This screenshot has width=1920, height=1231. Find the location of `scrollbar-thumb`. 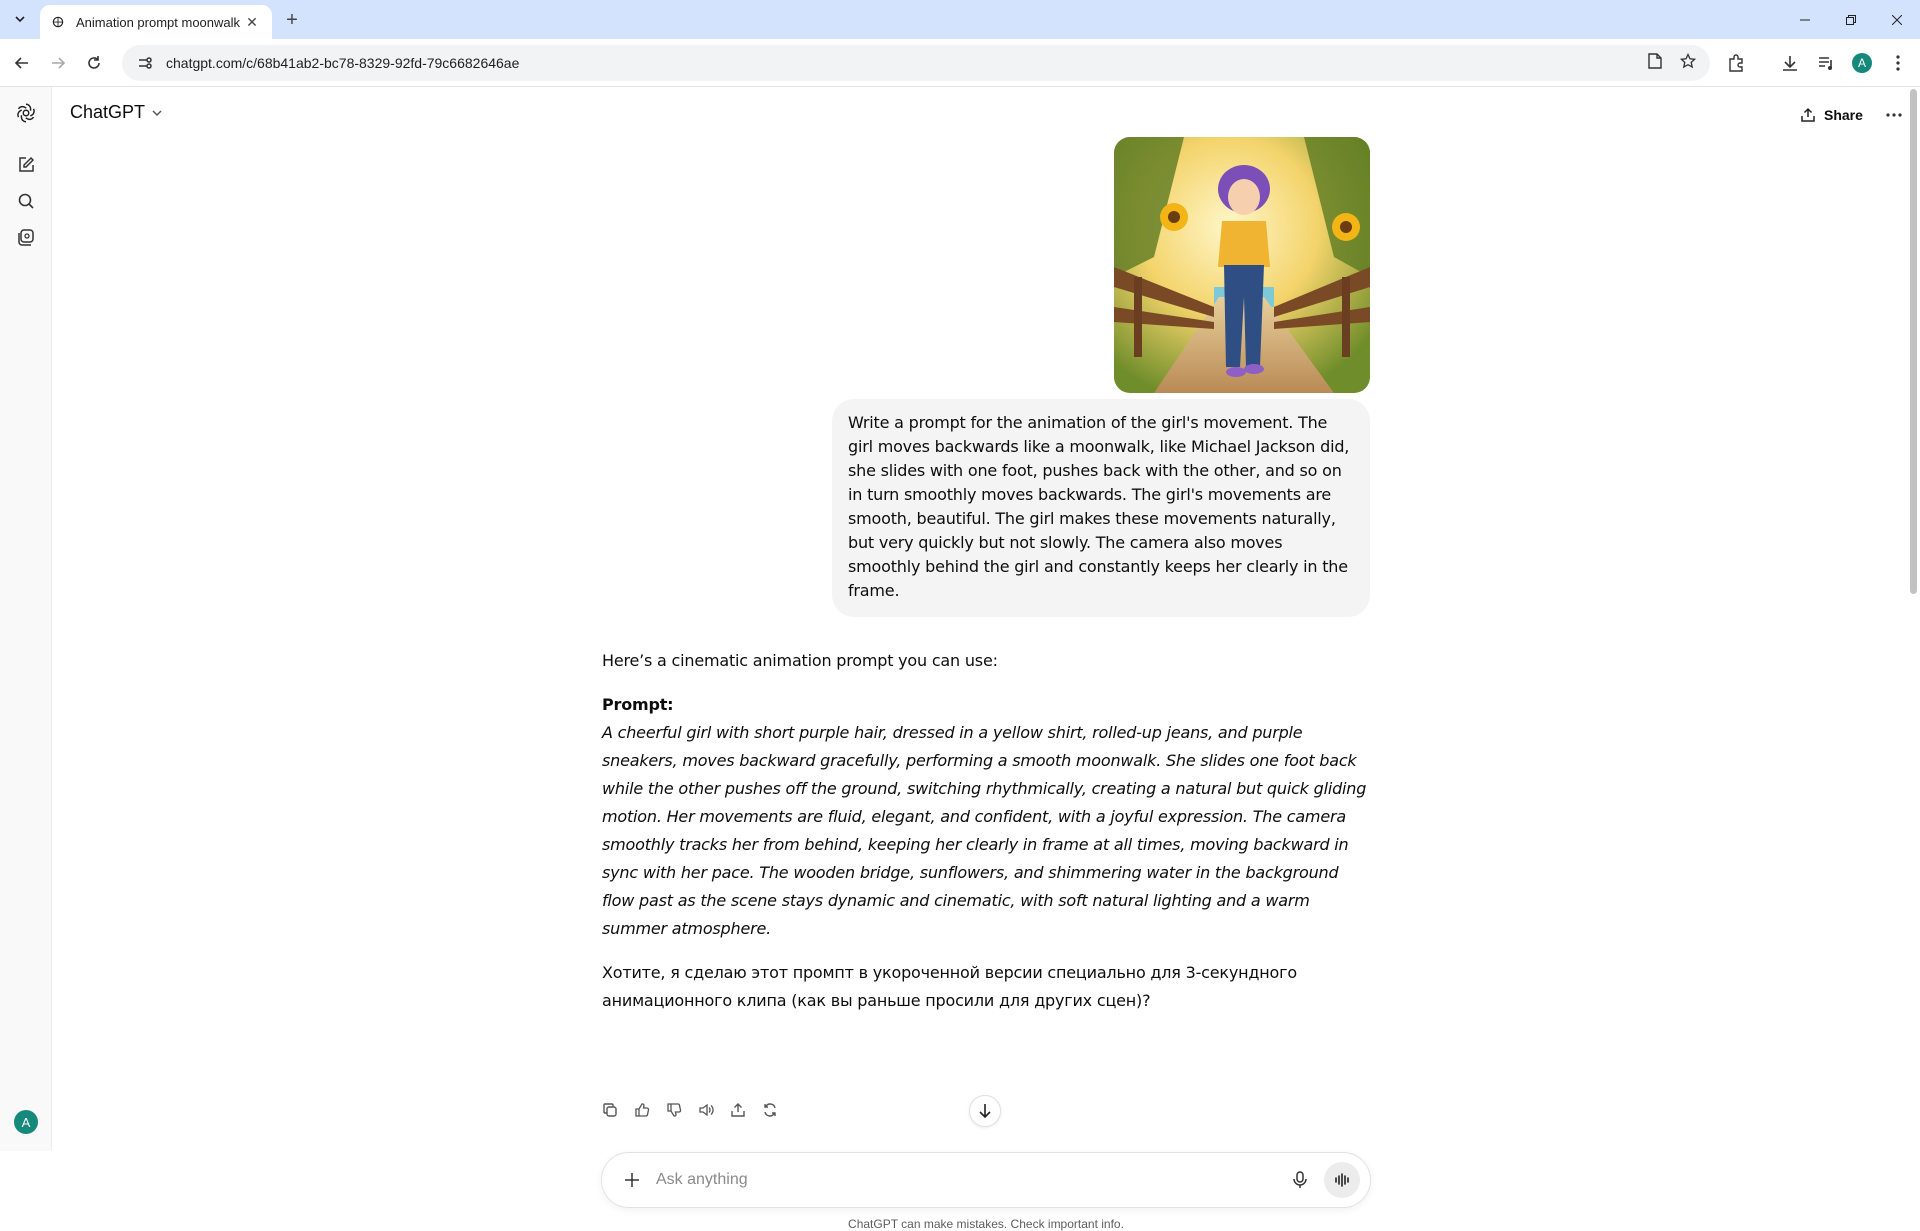

scrollbar-thumb is located at coordinates (1913, 341).